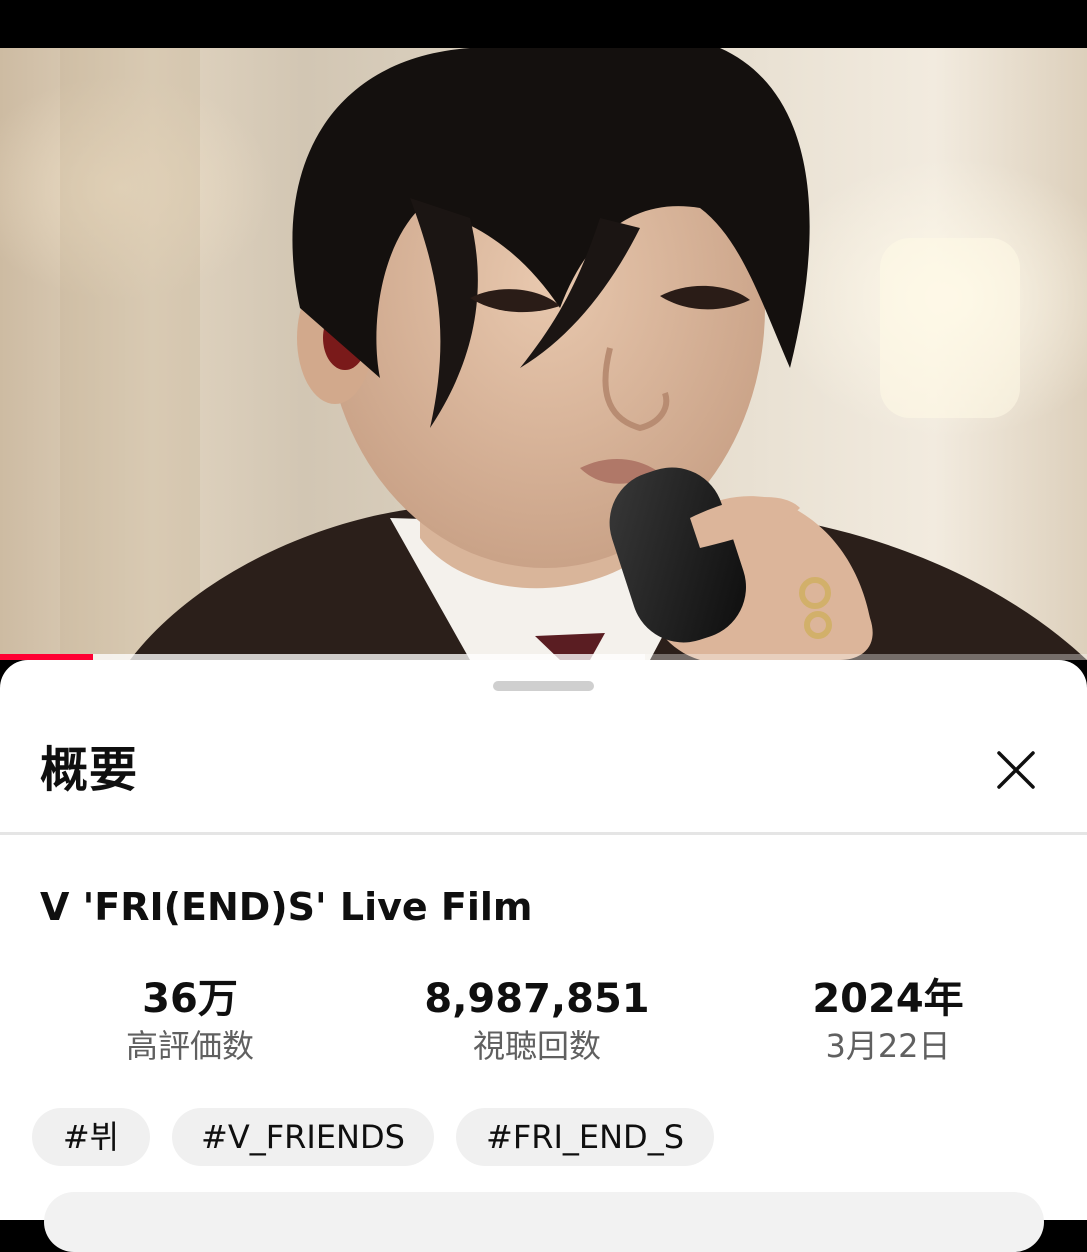  Describe the element at coordinates (888, 999) in the screenshot. I see `date-year: 2024年` at that location.